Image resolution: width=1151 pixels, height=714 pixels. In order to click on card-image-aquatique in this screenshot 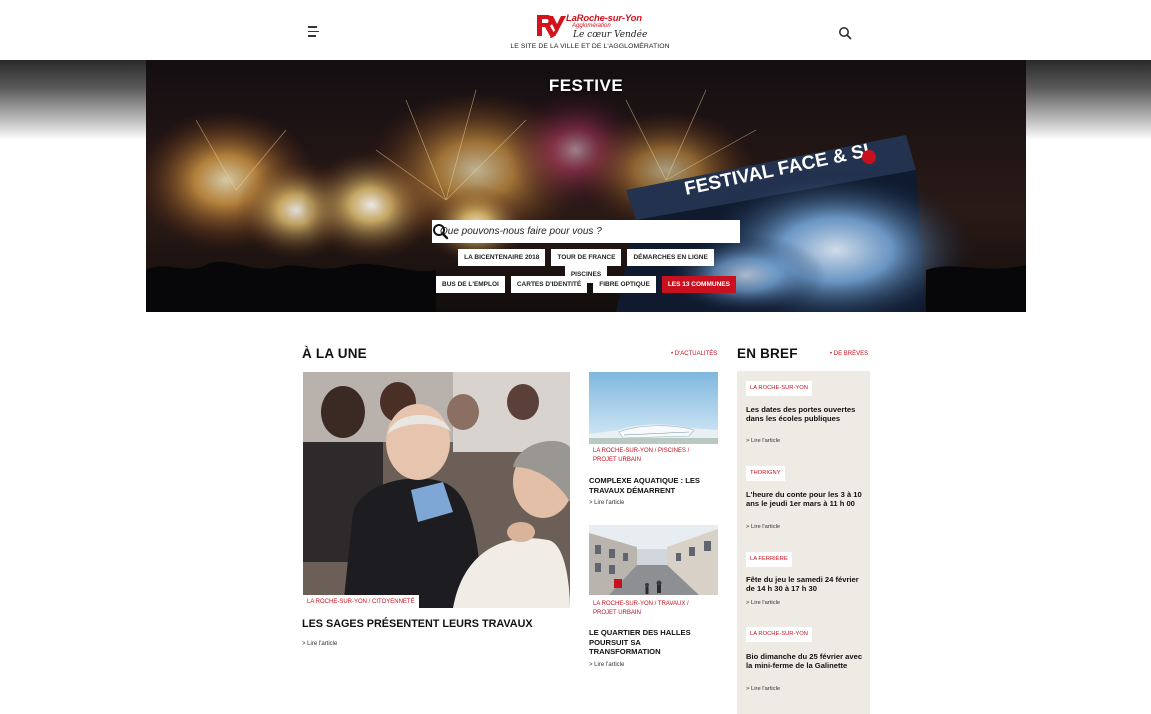, I will do `click(653, 408)`.